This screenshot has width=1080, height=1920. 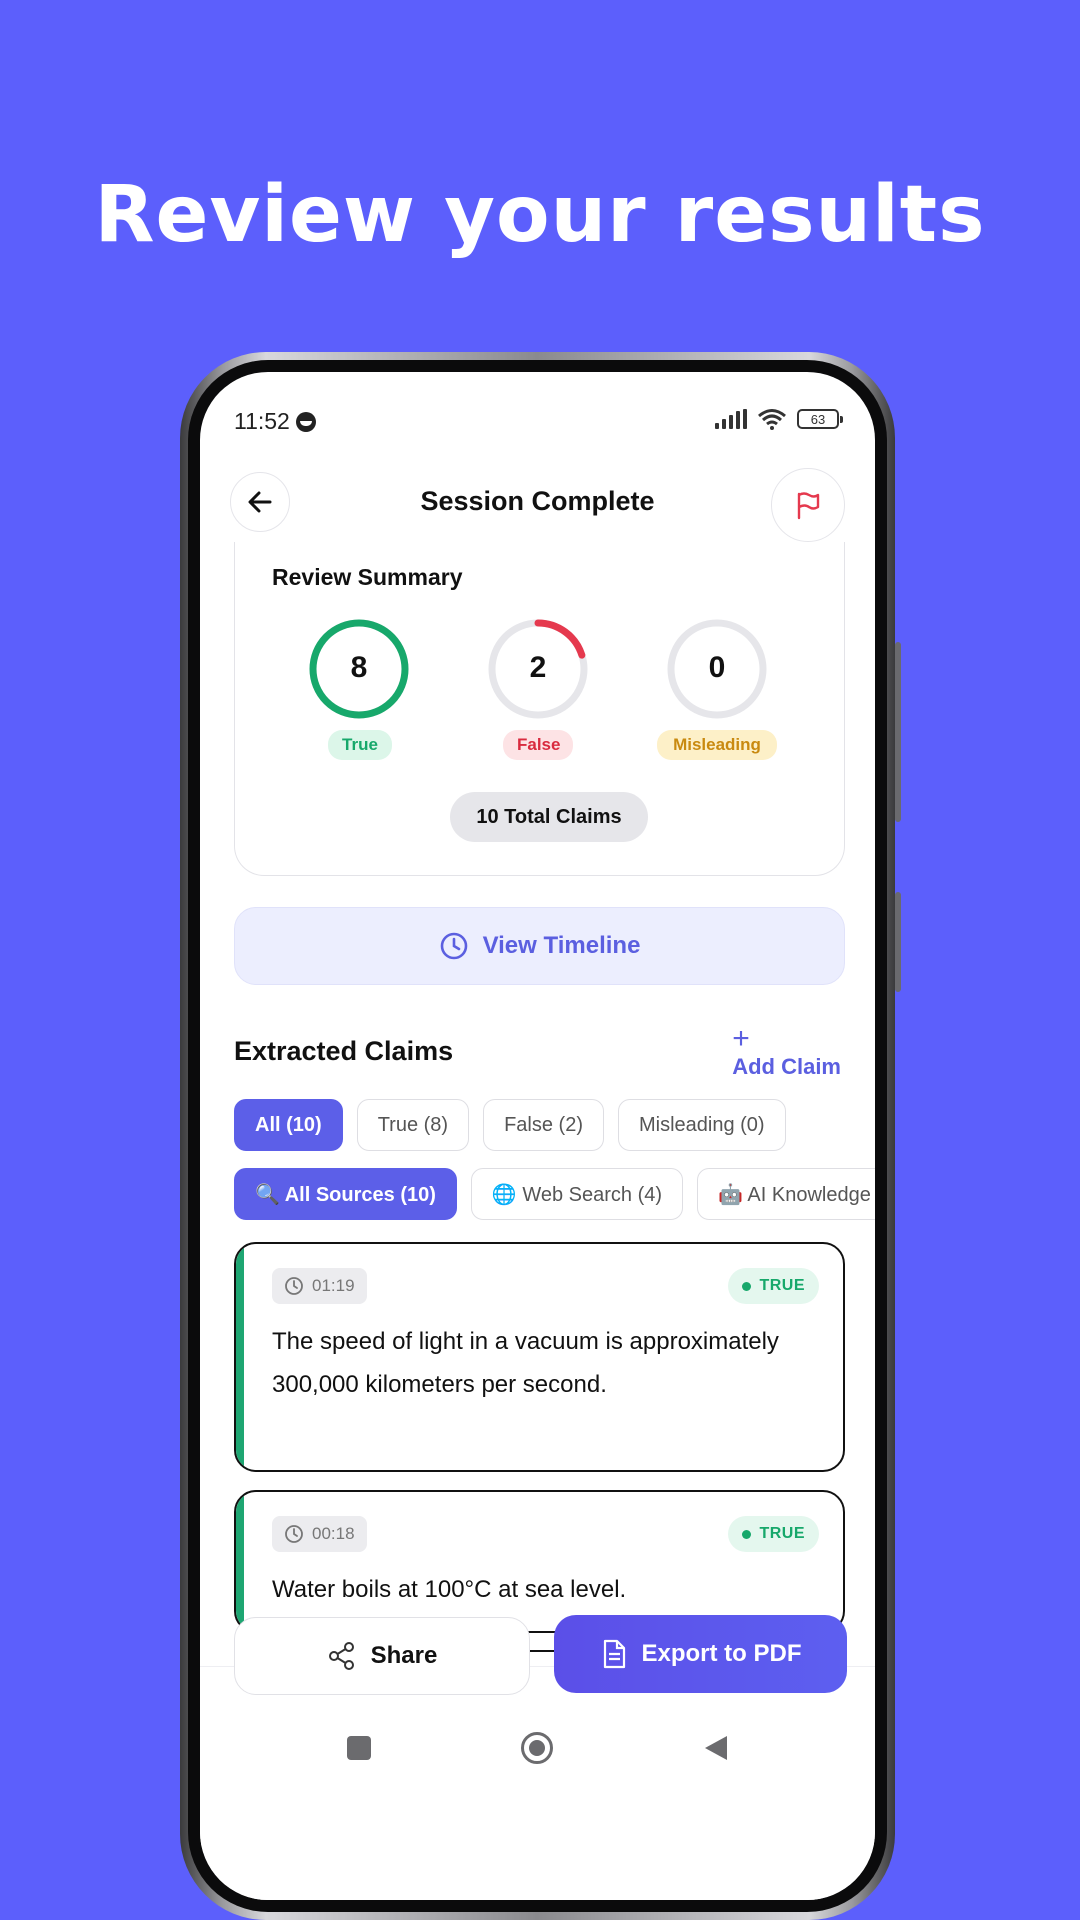 What do you see at coordinates (786, 1050) in the screenshot?
I see `add-claim-button: + Add Claim` at bounding box center [786, 1050].